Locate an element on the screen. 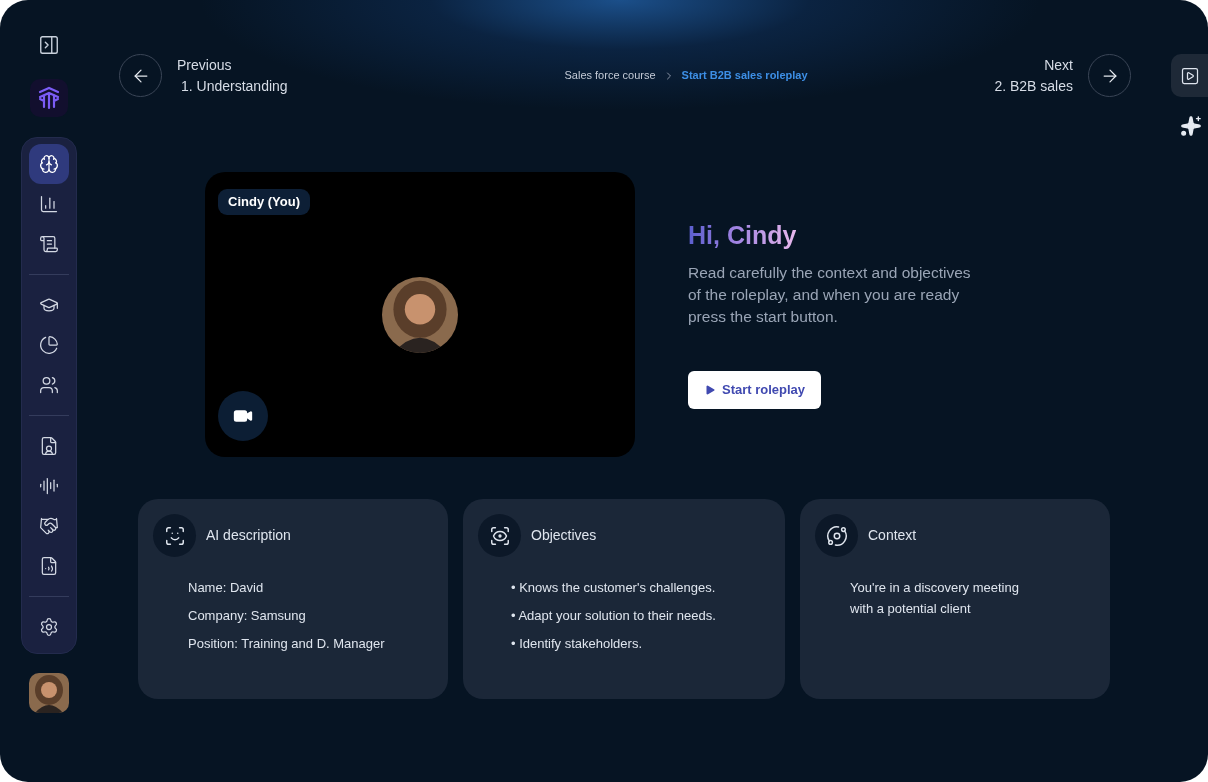 The image size is (1208, 782). start-roleplay-button: Start roleplay is located at coordinates (755, 390).